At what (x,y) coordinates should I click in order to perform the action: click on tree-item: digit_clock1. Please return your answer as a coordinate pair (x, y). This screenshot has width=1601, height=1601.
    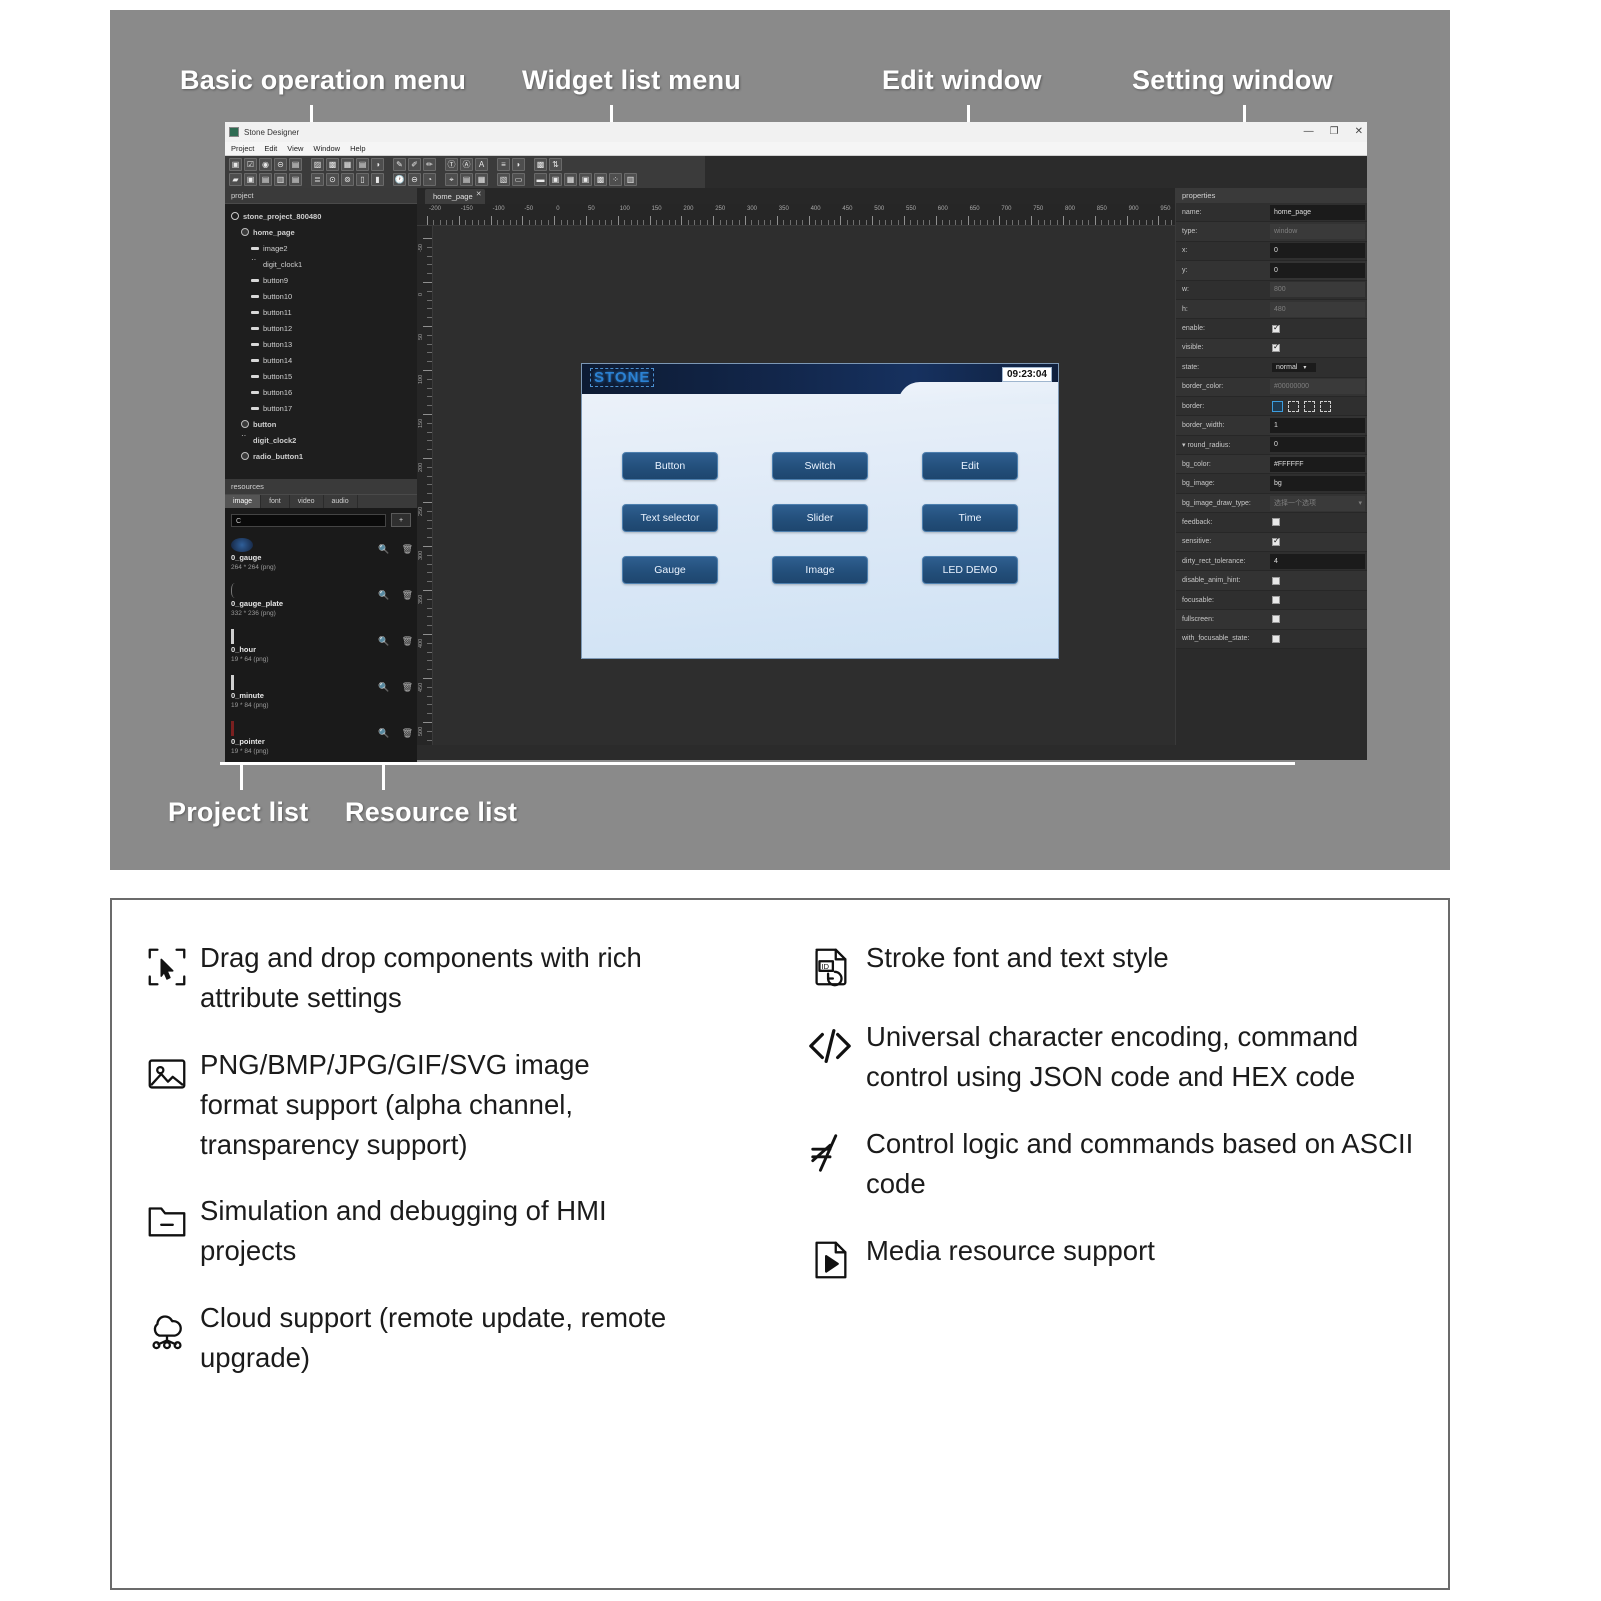
    Looking at the image, I should click on (321, 263).